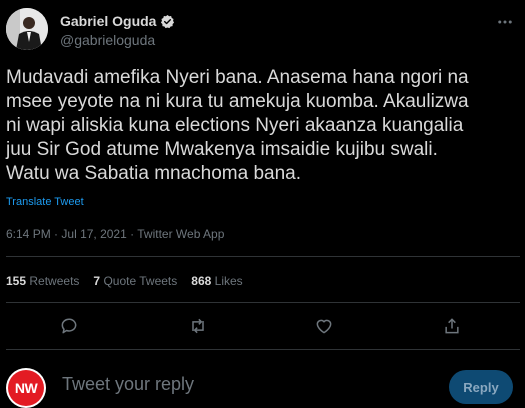 Image resolution: width=525 pixels, height=408 pixels. What do you see at coordinates (27, 29) in the screenshot?
I see `author-avatar` at bounding box center [27, 29].